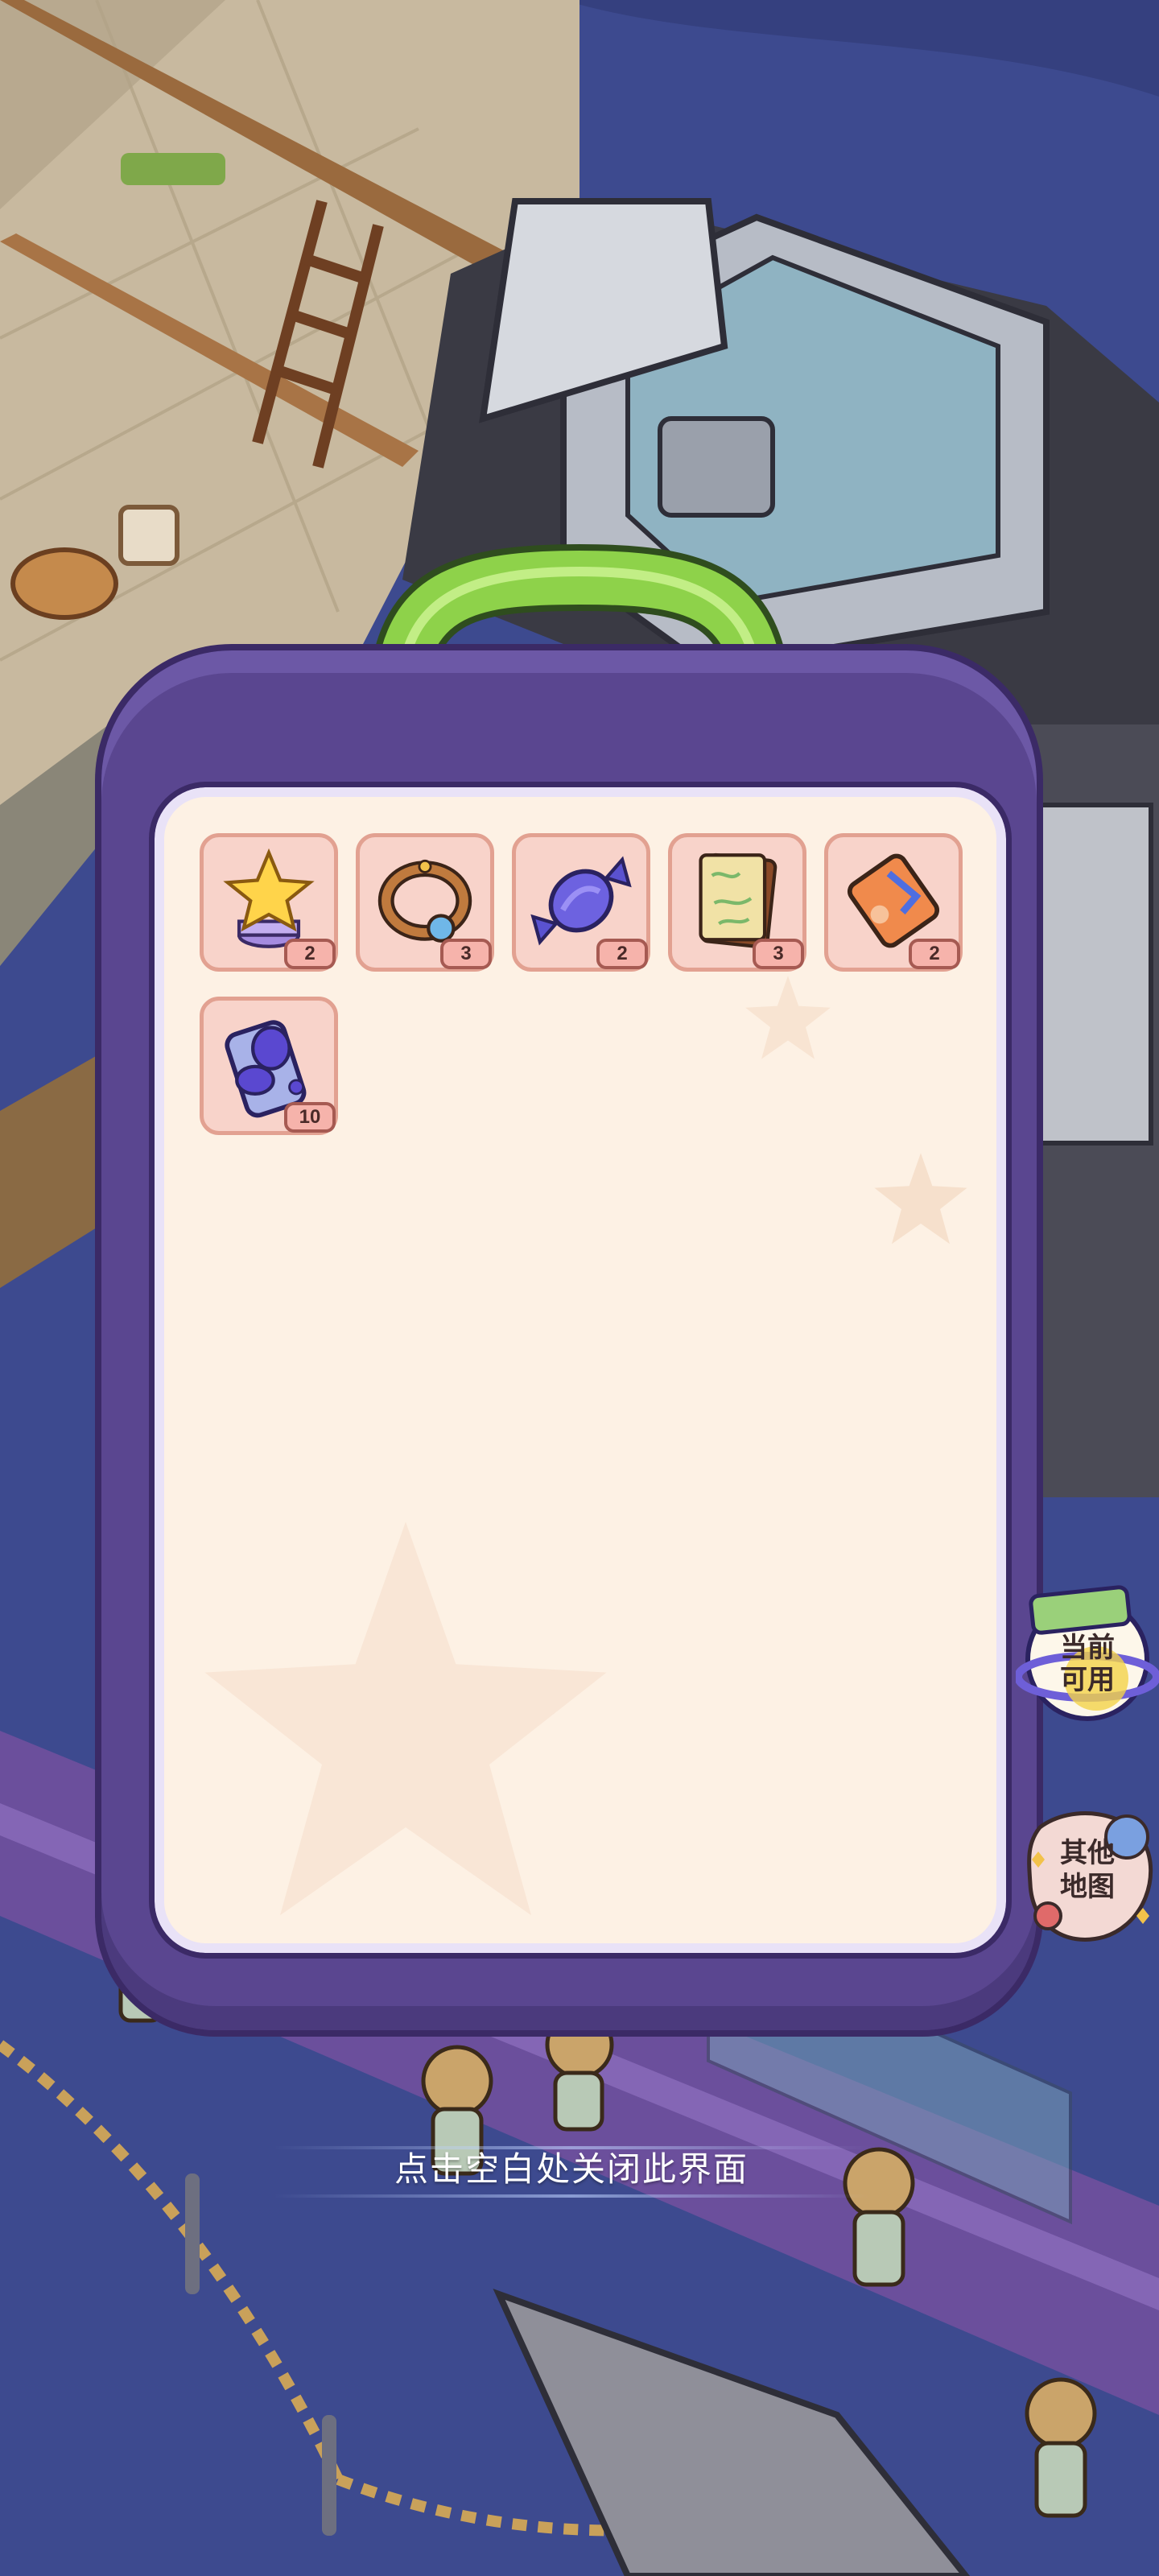  What do you see at coordinates (425, 902) in the screenshot?
I see `inventory-slot-gem-bracelet: 3` at bounding box center [425, 902].